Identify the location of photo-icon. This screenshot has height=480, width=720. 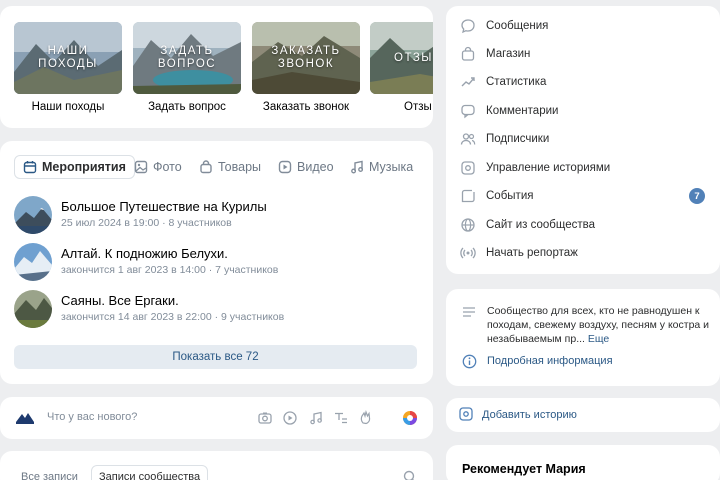
(141, 167).